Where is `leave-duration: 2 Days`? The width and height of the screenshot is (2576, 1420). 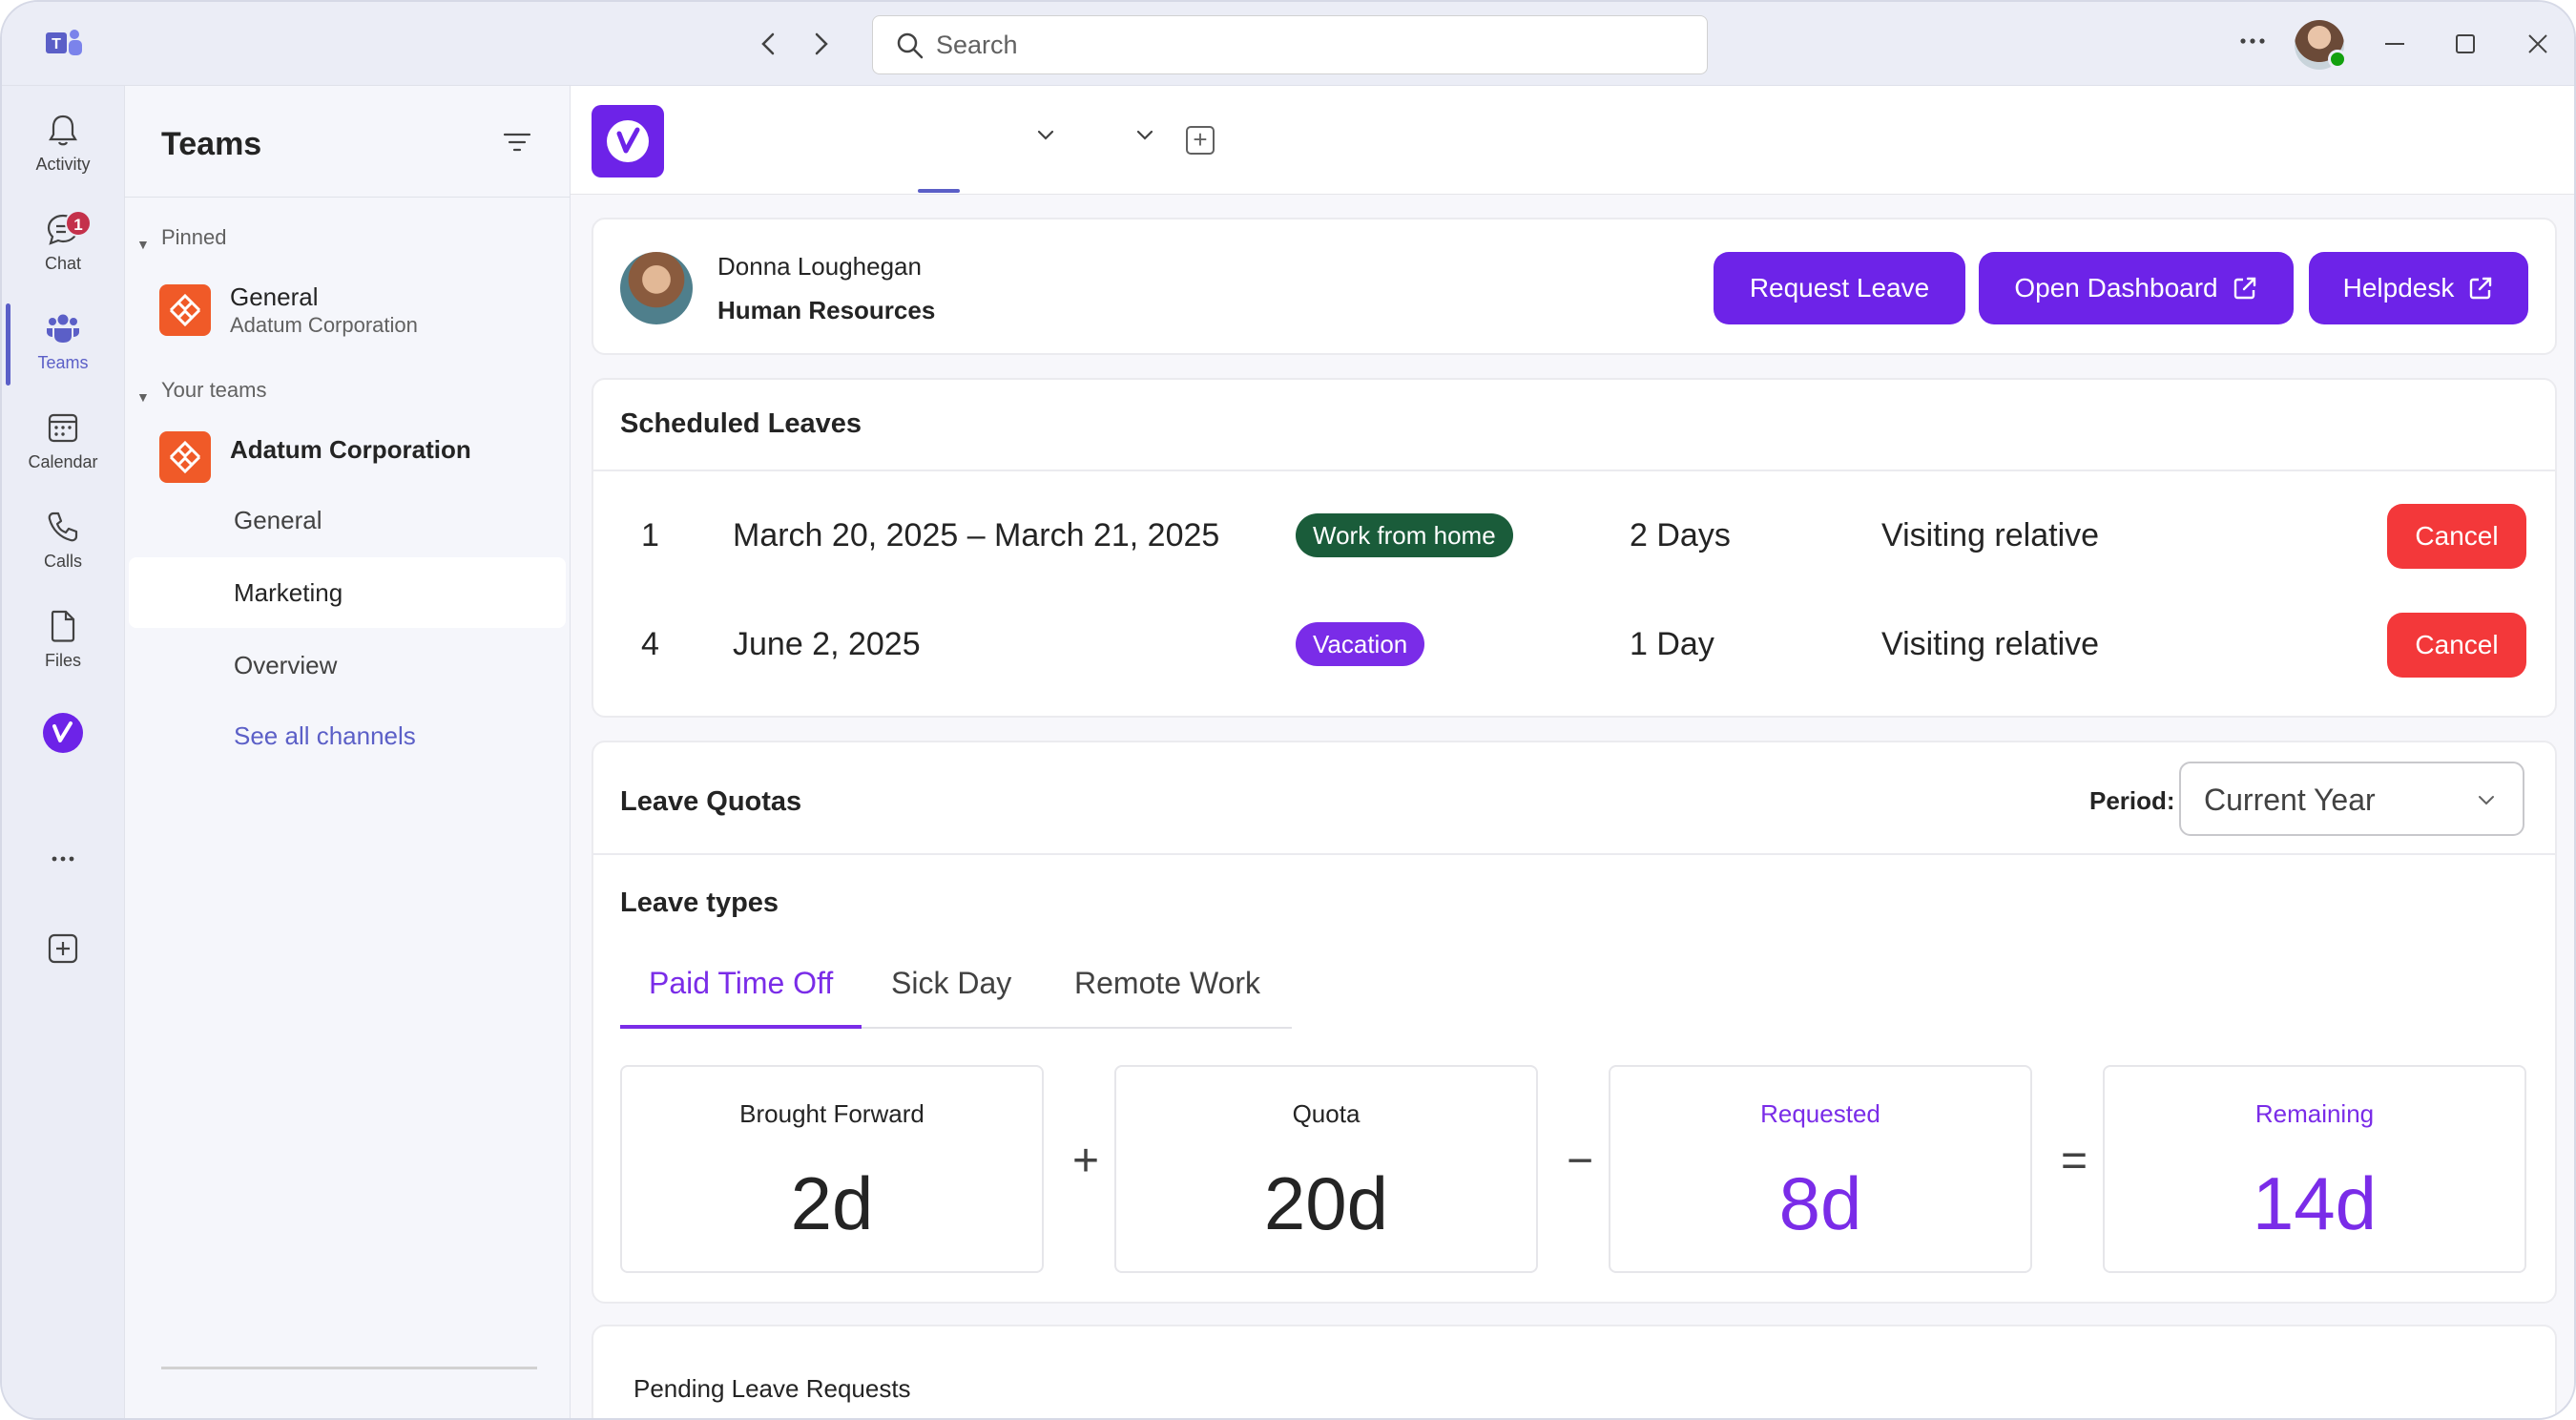
leave-duration: 2 Days is located at coordinates (1680, 535).